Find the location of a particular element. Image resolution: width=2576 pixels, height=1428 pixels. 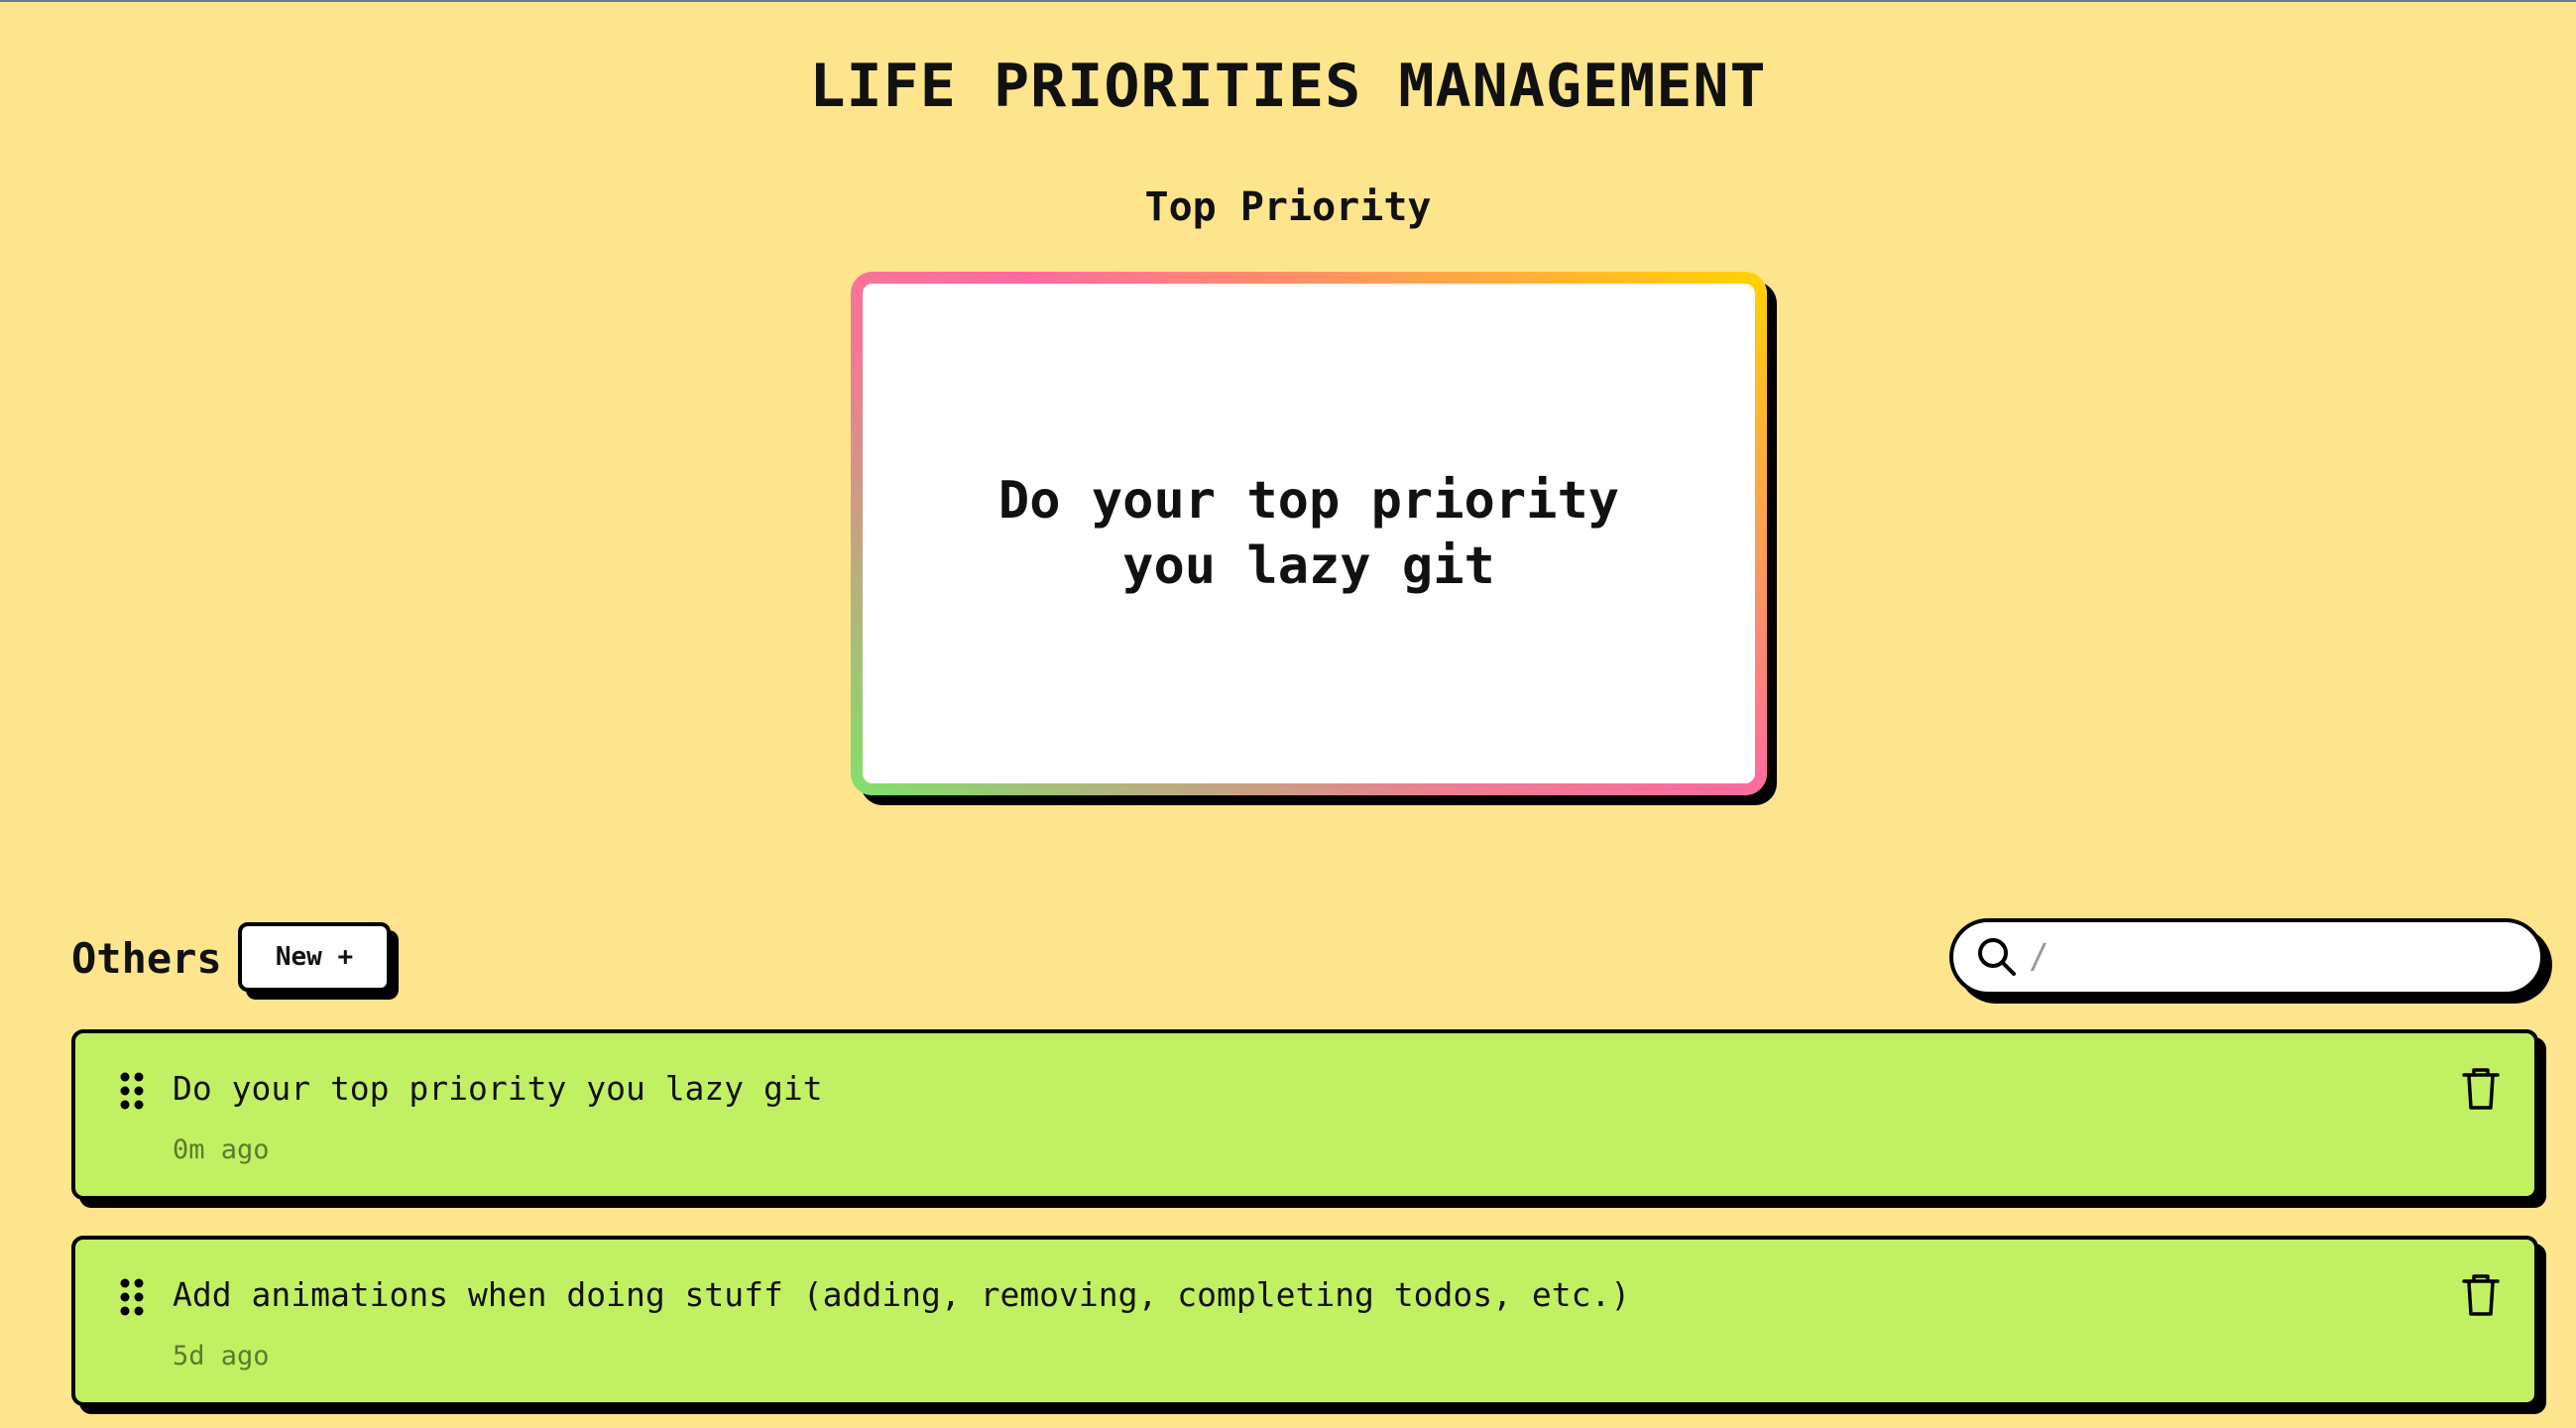

top-priority-card: Do your top priority you lazy git is located at coordinates (1309, 533).